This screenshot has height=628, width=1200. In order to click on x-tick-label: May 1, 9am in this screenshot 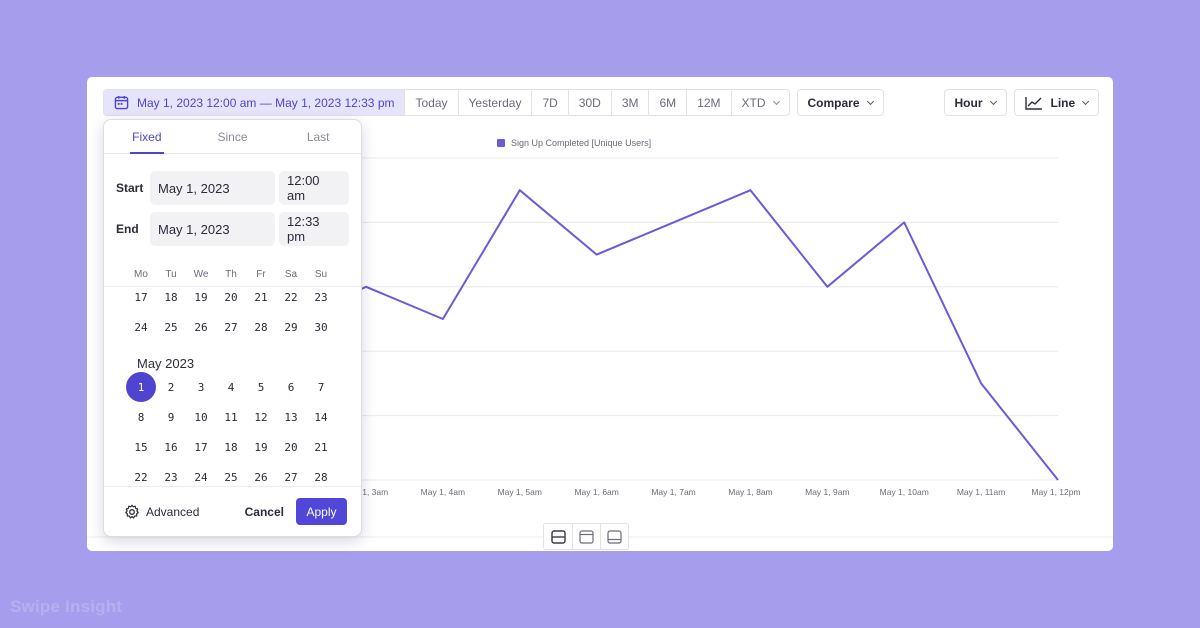, I will do `click(827, 492)`.